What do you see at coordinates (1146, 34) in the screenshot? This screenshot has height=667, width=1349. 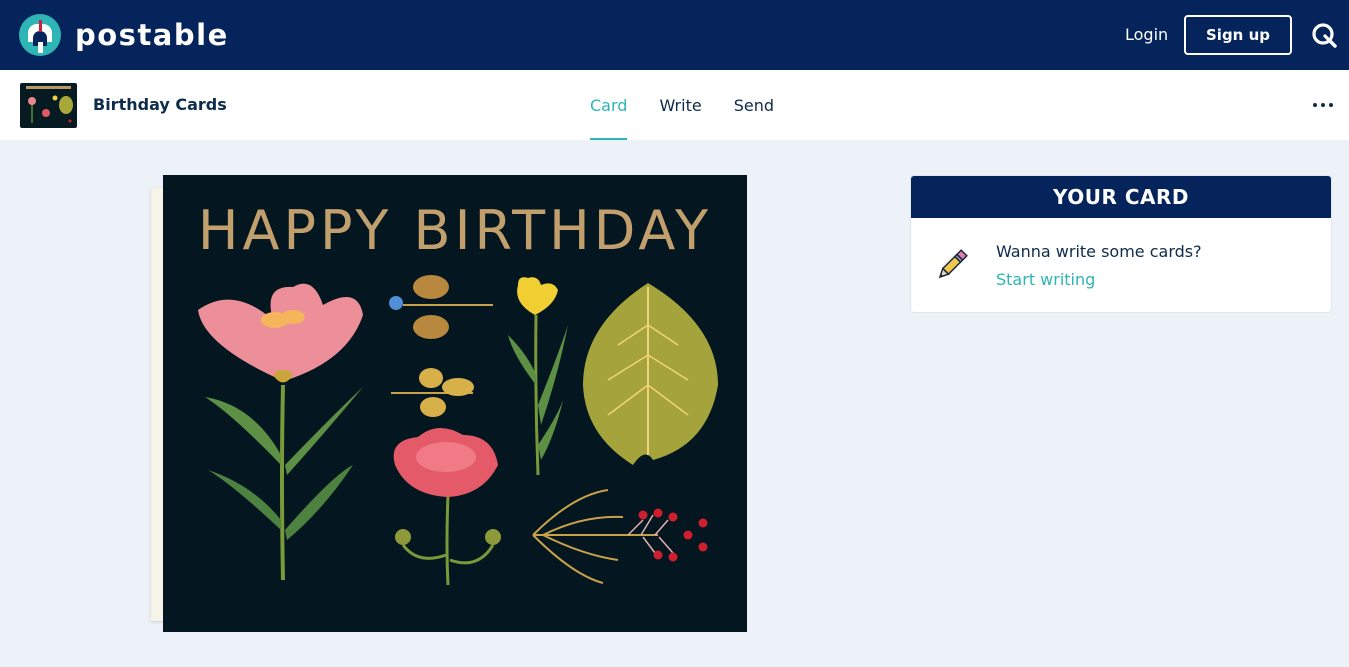 I see `login-link: Login` at bounding box center [1146, 34].